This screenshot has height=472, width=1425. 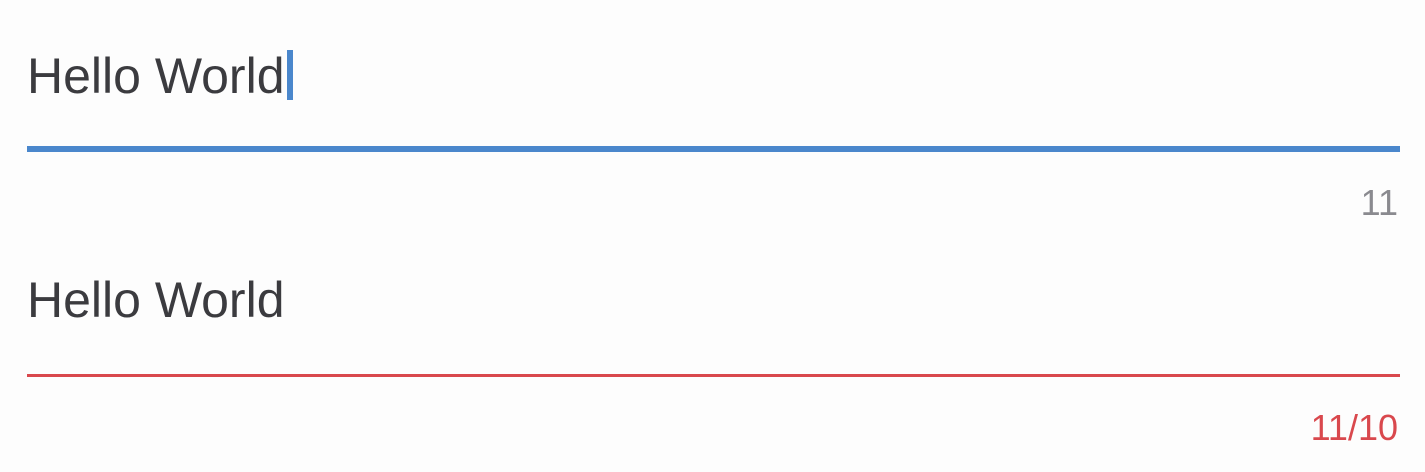 What do you see at coordinates (289, 75) in the screenshot?
I see `text-cursor` at bounding box center [289, 75].